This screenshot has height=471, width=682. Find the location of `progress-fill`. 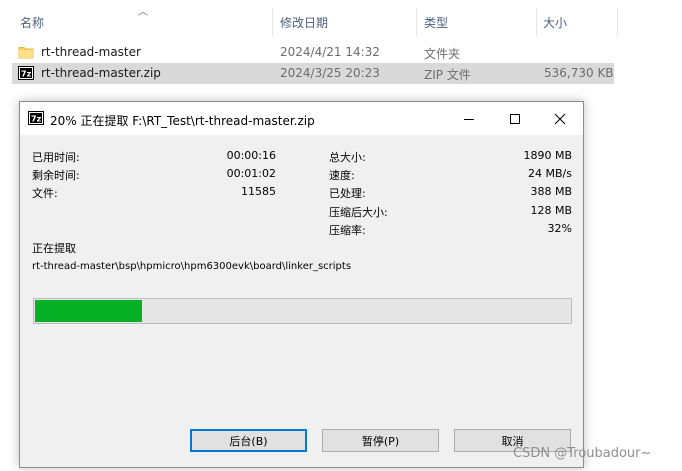

progress-fill is located at coordinates (88, 311).